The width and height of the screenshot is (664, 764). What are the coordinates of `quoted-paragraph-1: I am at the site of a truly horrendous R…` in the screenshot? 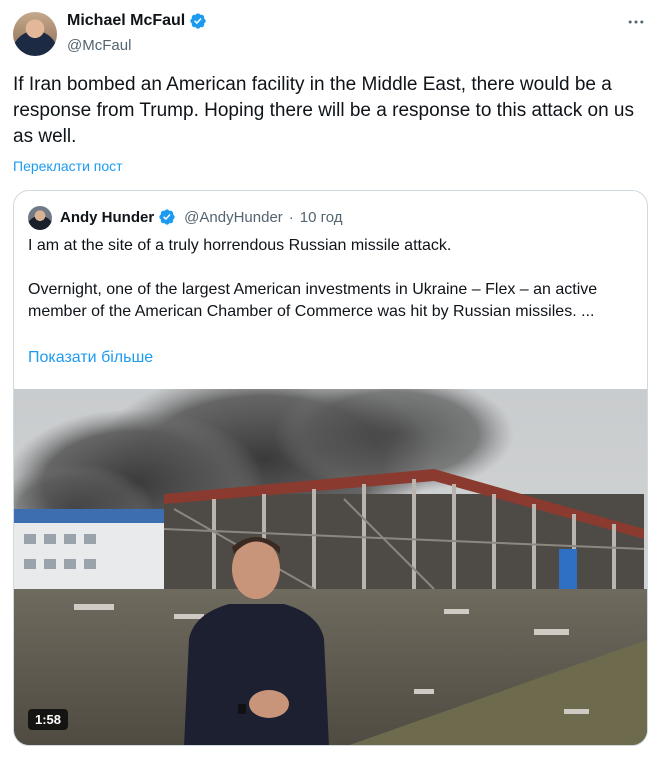 It's located at (240, 245).